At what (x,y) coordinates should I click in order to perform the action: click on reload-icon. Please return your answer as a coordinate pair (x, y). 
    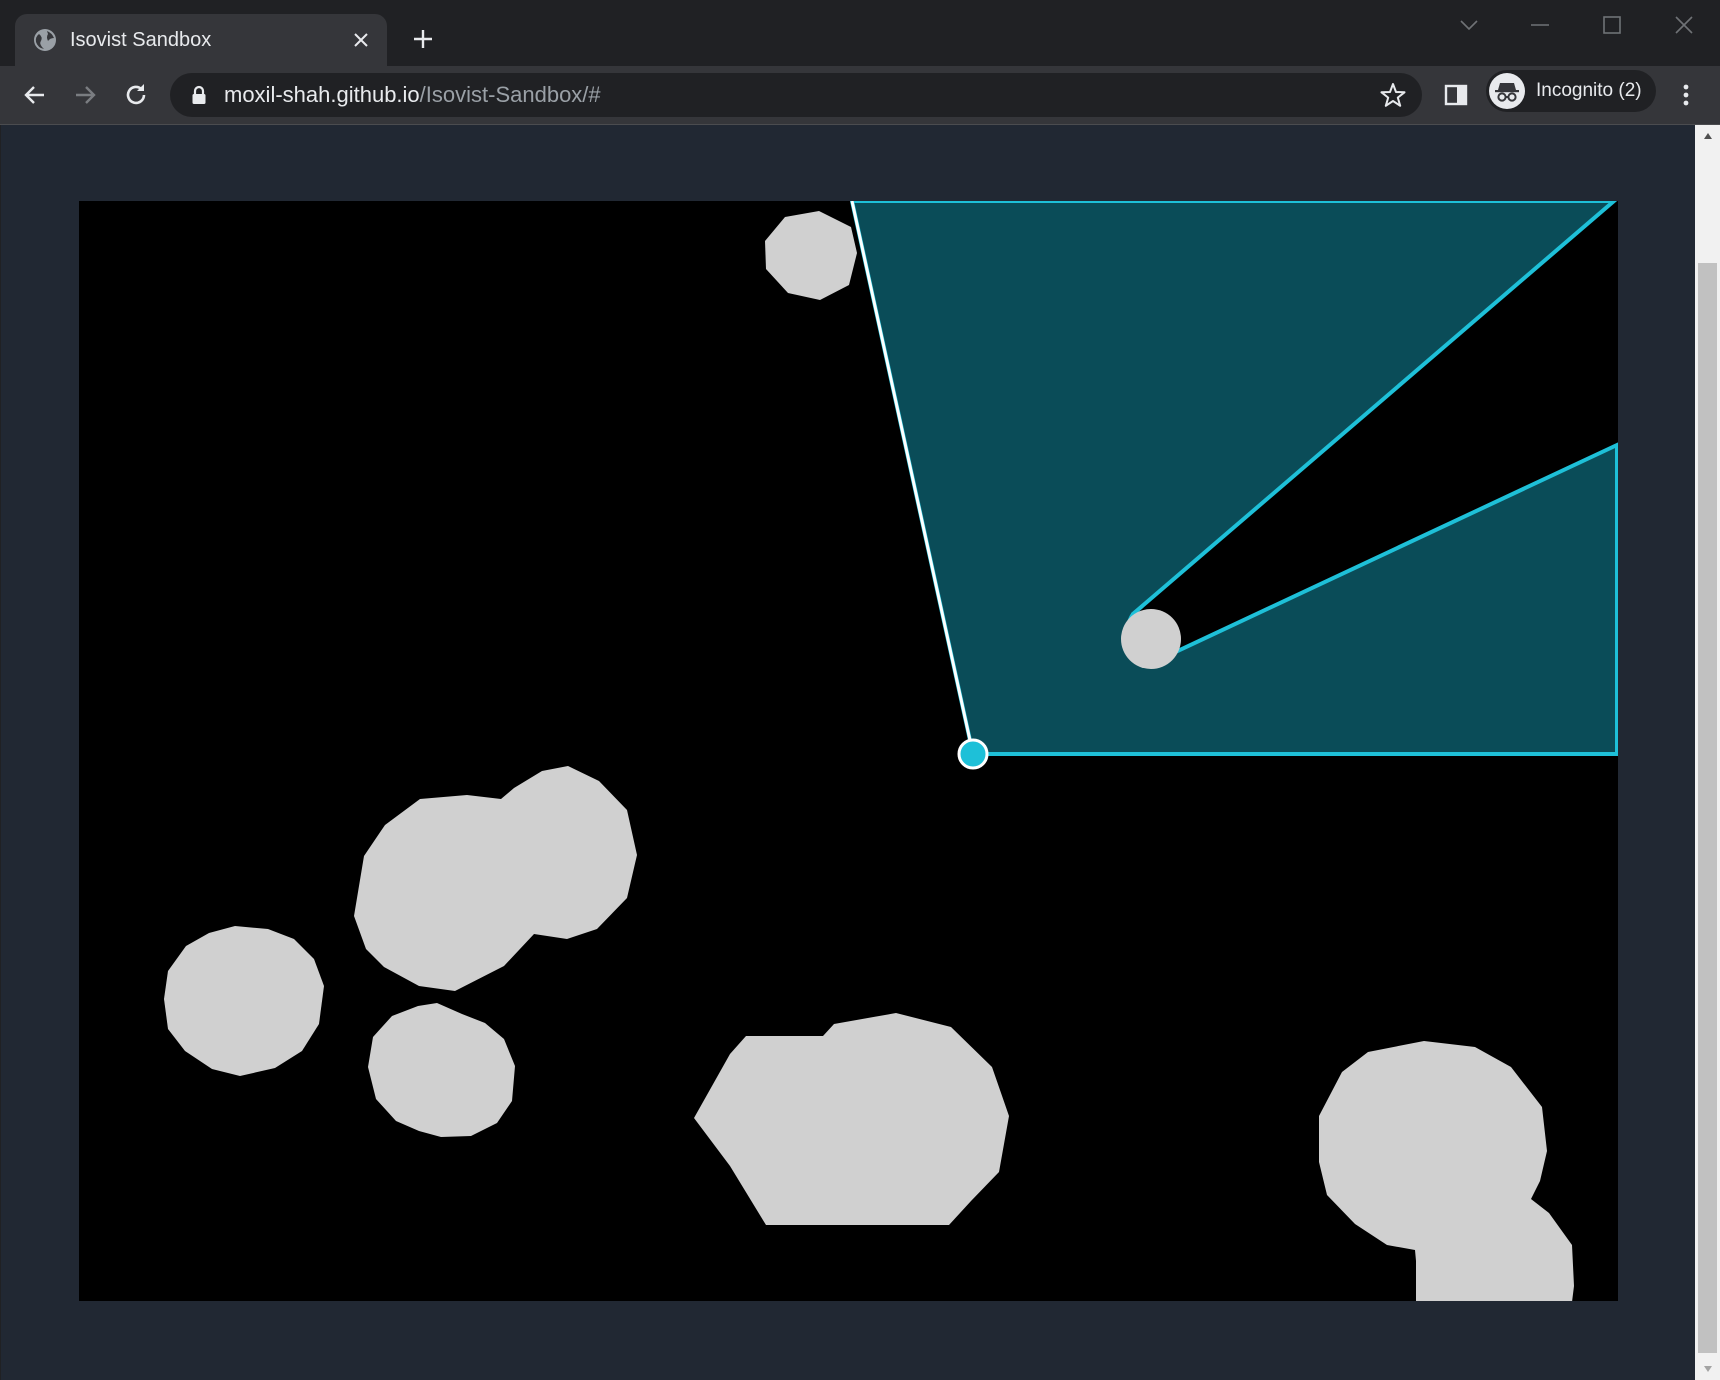
    Looking at the image, I should click on (136, 94).